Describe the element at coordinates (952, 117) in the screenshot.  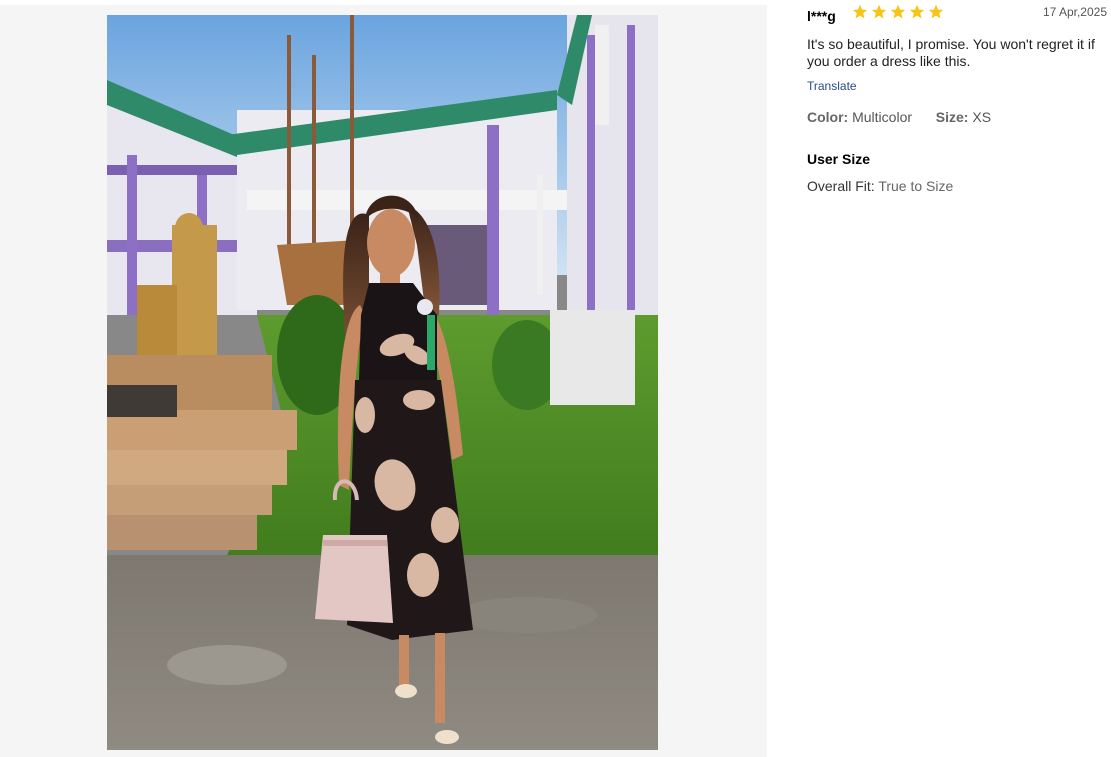
I see `size-label: Size:` at that location.